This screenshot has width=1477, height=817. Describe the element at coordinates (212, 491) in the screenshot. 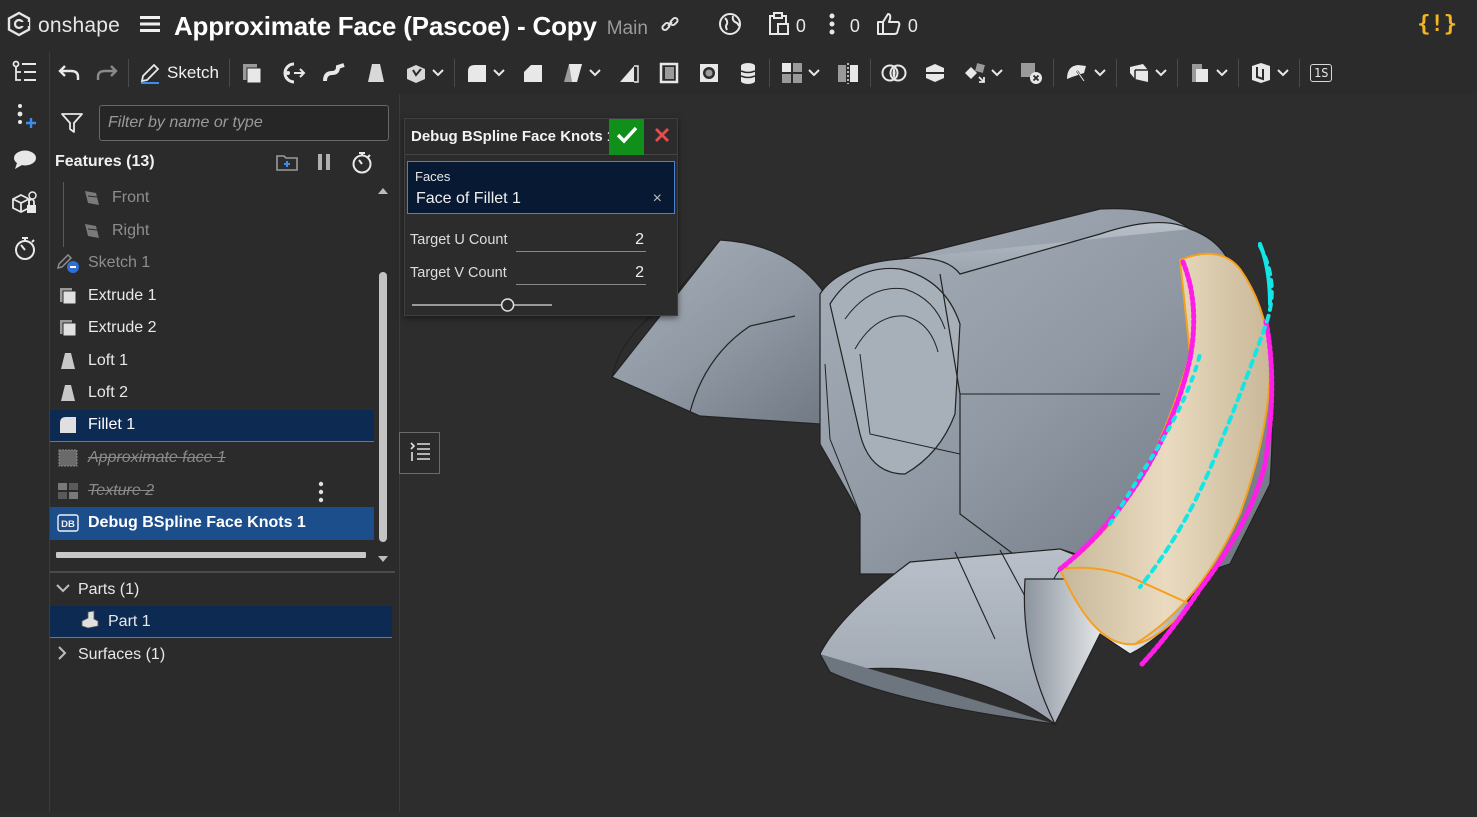

I see `feature-item-texture-2: Texture 2` at that location.